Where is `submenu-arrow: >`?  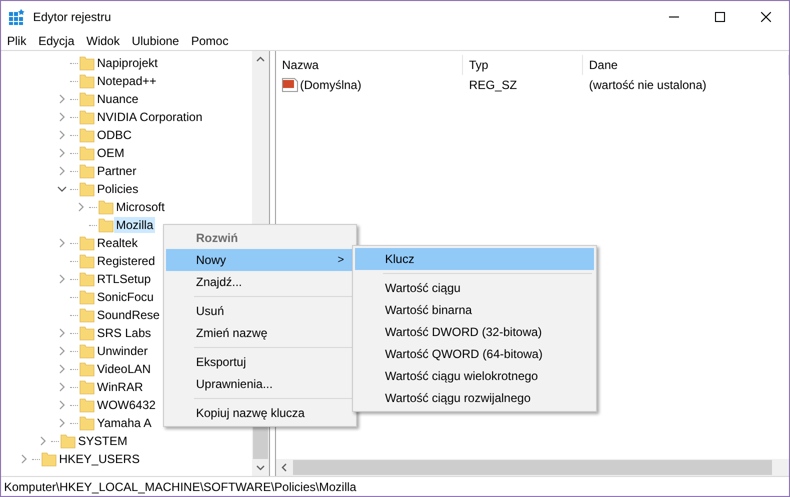 submenu-arrow: > is located at coordinates (341, 260).